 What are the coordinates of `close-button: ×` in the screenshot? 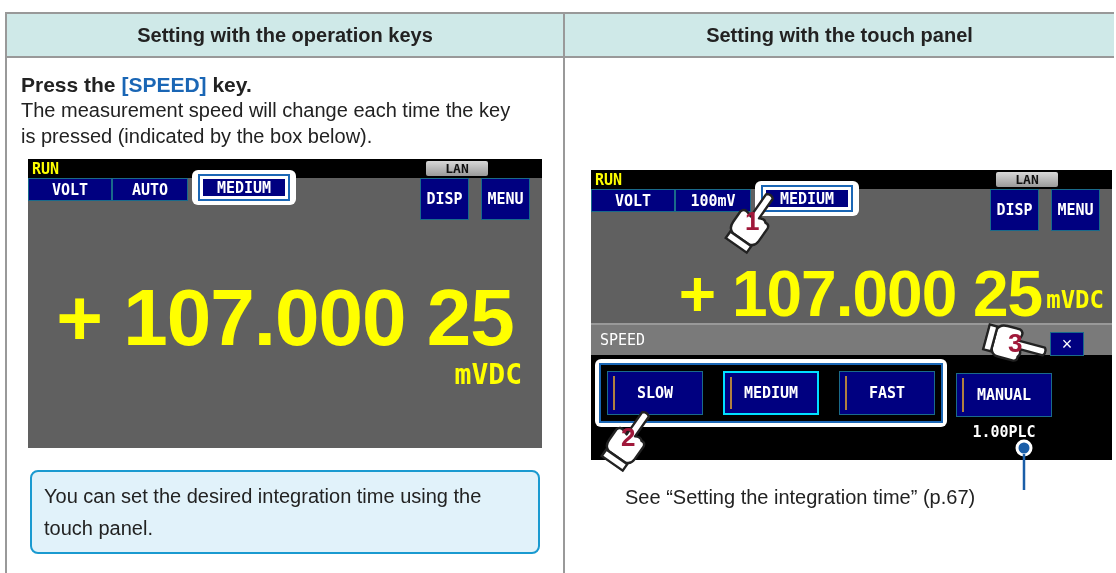 It's located at (1067, 344).